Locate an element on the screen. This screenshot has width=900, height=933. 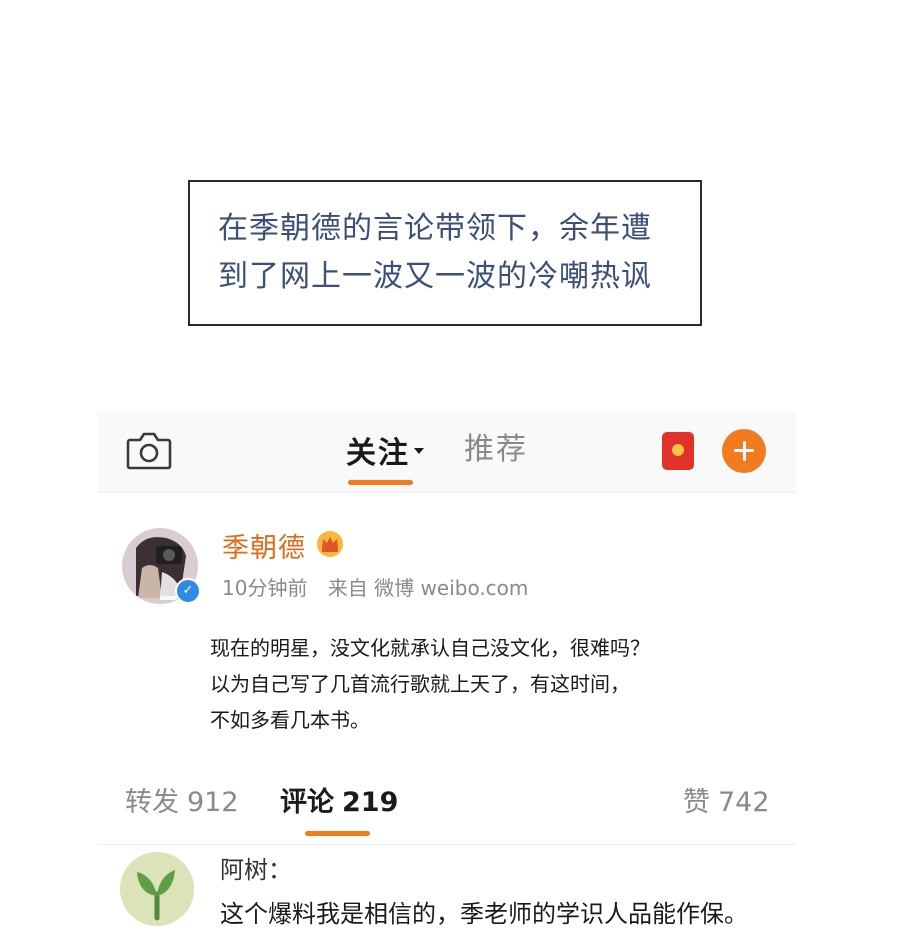
top-navigation-bar: 关注 推荐 is located at coordinates (447, 452).